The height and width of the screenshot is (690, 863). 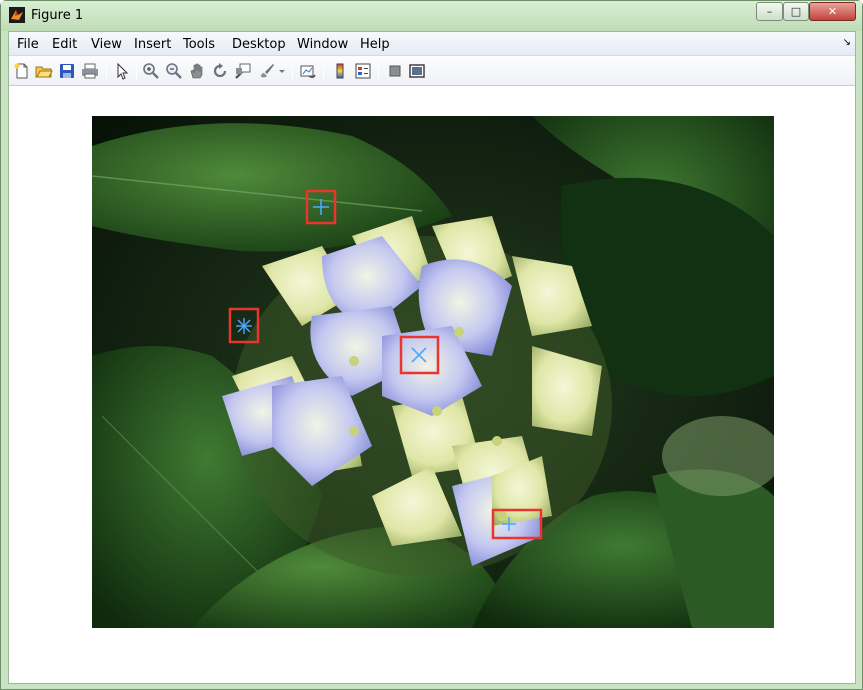 I want to click on window-title: Figure 1, so click(x=57, y=15).